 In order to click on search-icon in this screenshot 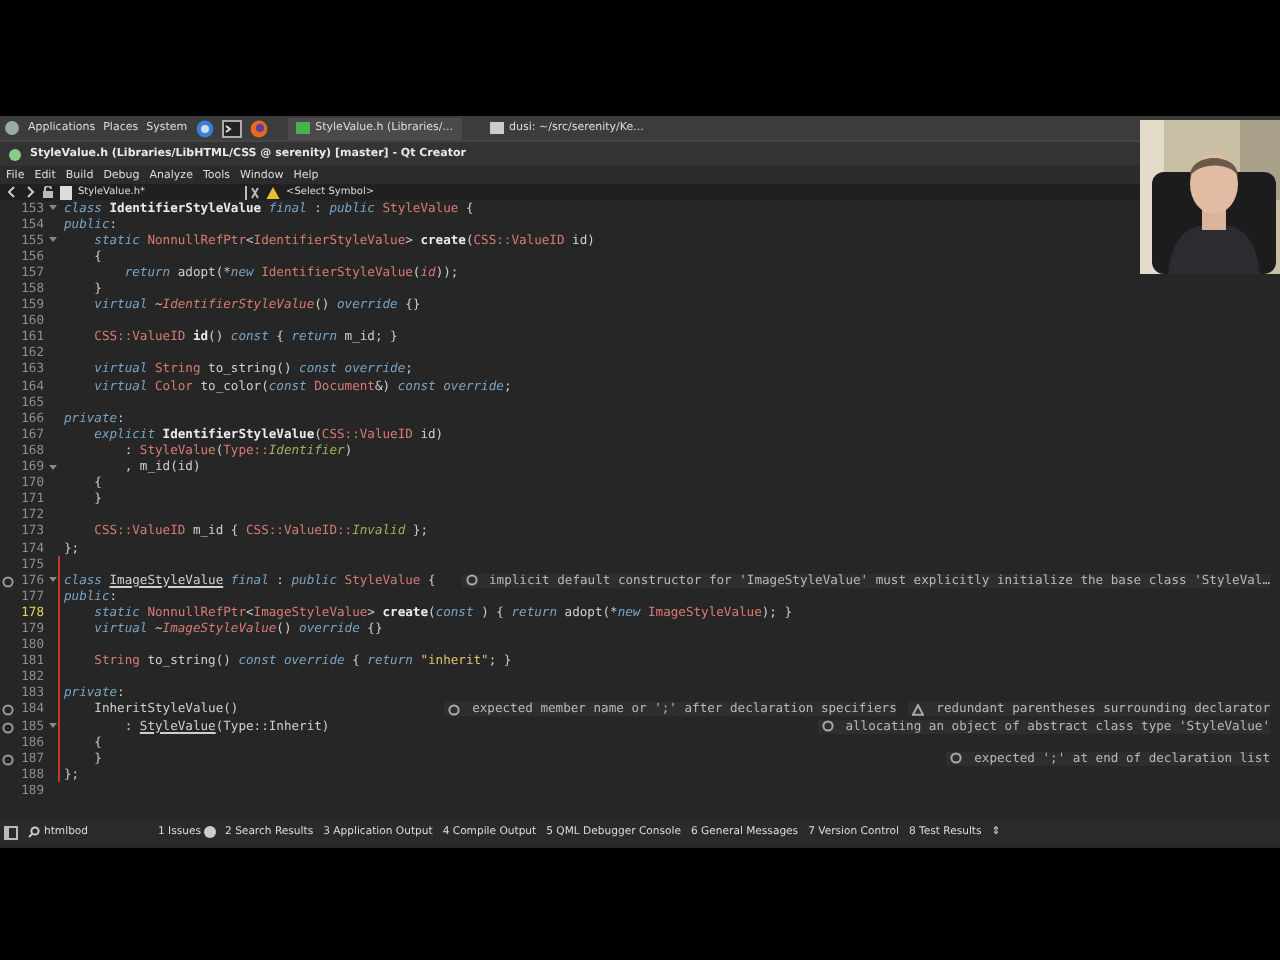, I will do `click(34, 832)`.